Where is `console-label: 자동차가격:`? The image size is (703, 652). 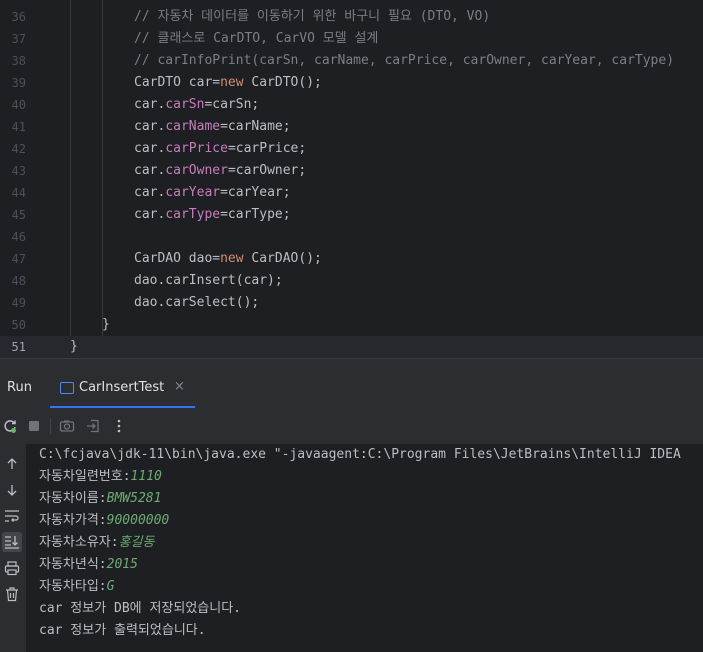 console-label: 자동차가격: is located at coordinates (73, 520).